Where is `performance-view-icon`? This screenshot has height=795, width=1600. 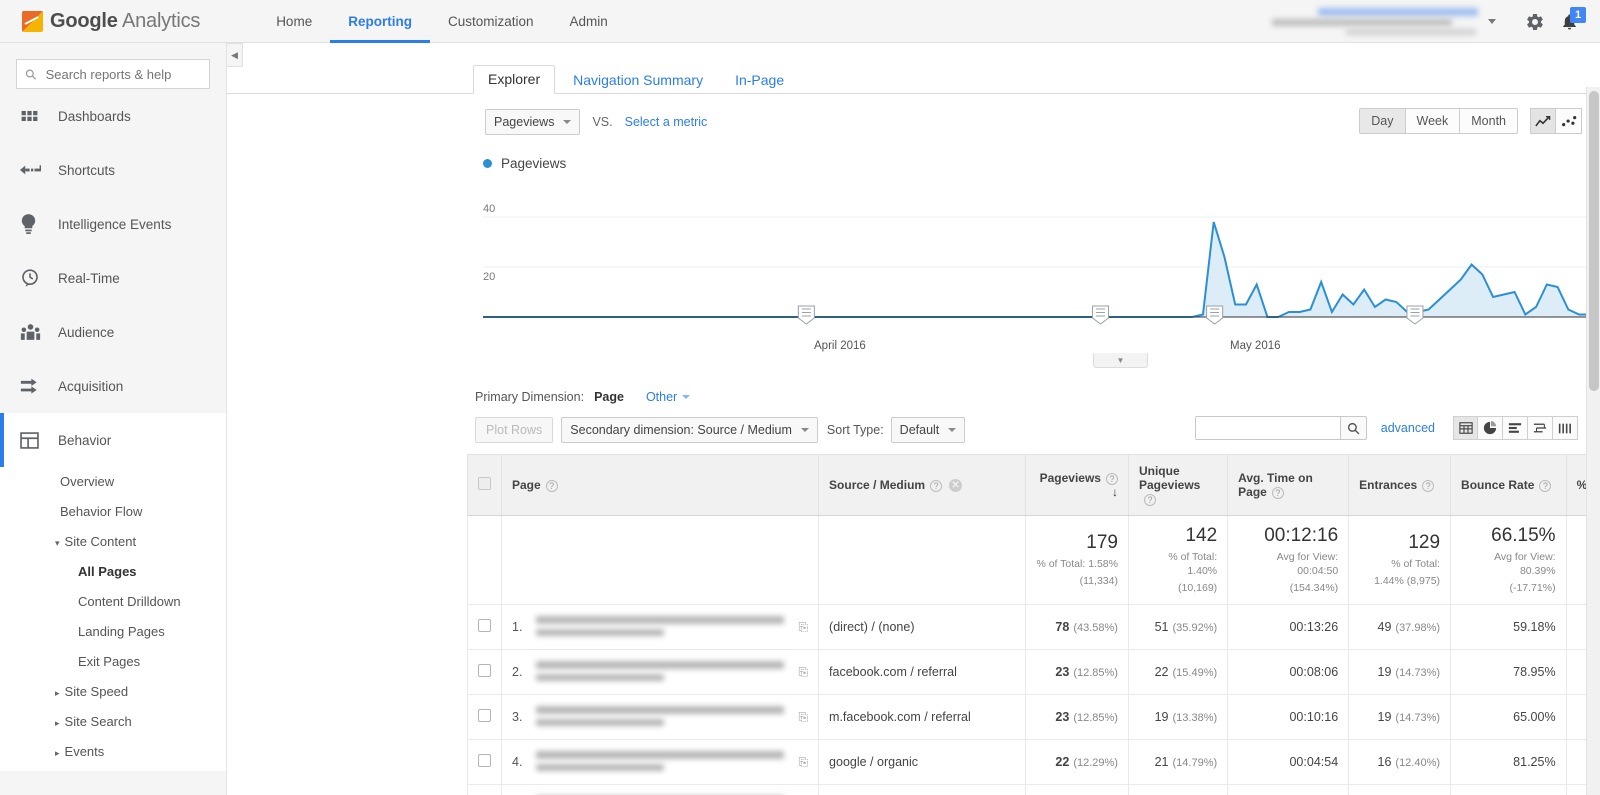
performance-view-icon is located at coordinates (1540, 428).